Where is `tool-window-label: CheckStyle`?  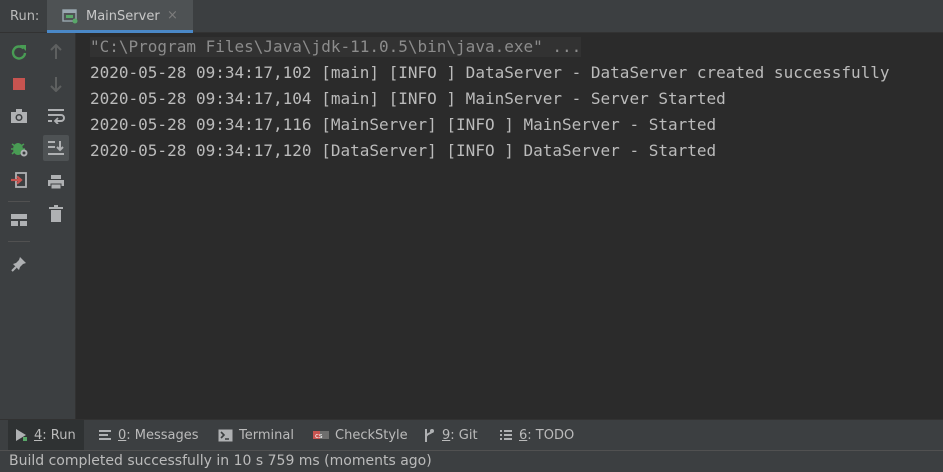
tool-window-label: CheckStyle is located at coordinates (371, 435).